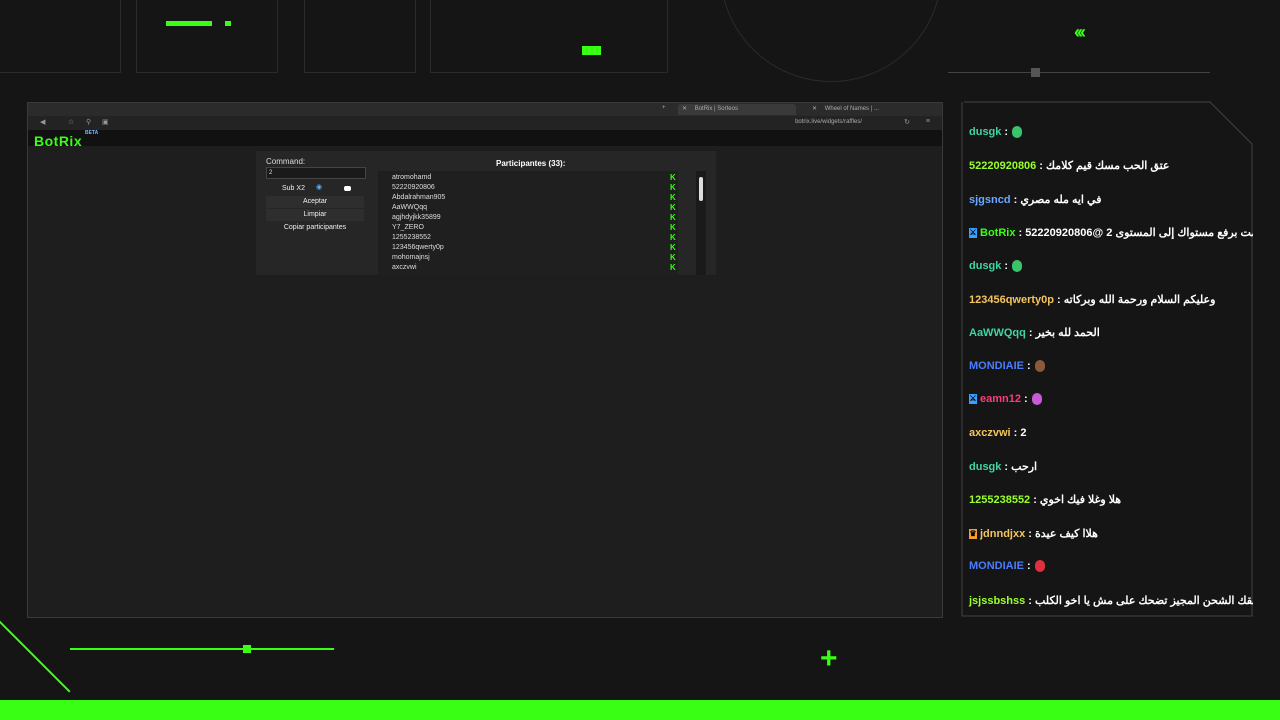 The image size is (1280, 720). I want to click on url-text: botrix.live/widgets/raffles/, so click(828, 122).